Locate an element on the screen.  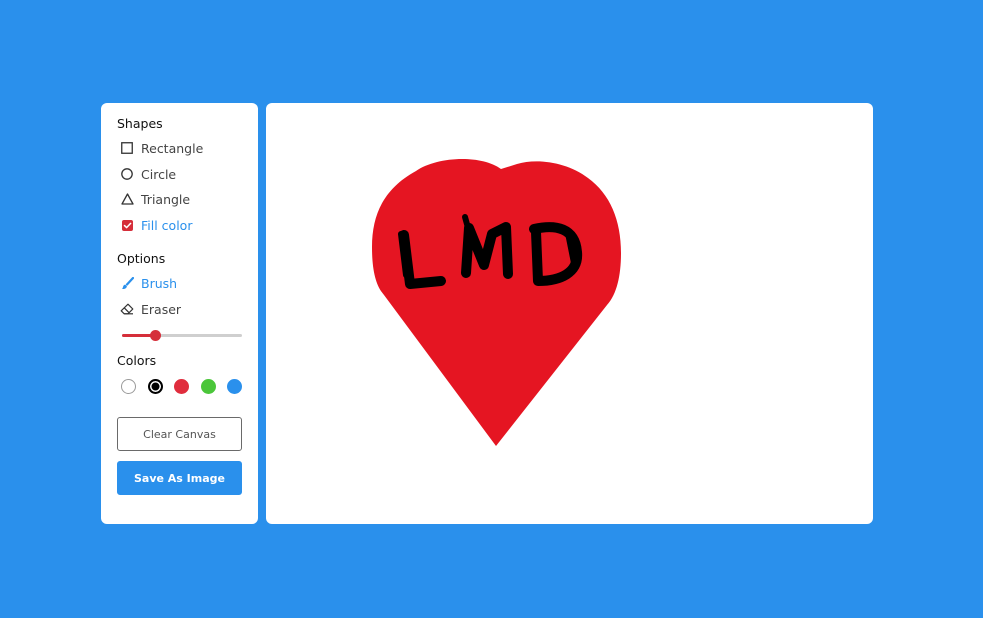
tool-circle: Circle is located at coordinates (148, 174).